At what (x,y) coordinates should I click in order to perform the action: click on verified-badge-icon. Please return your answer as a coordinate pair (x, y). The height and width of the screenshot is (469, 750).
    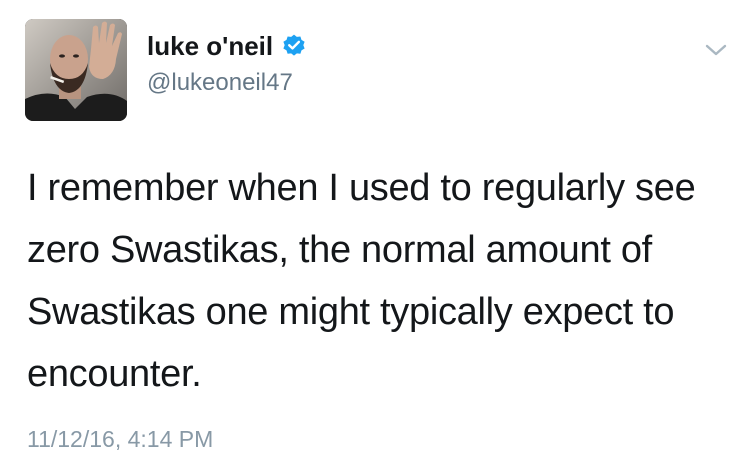
    Looking at the image, I should click on (294, 46).